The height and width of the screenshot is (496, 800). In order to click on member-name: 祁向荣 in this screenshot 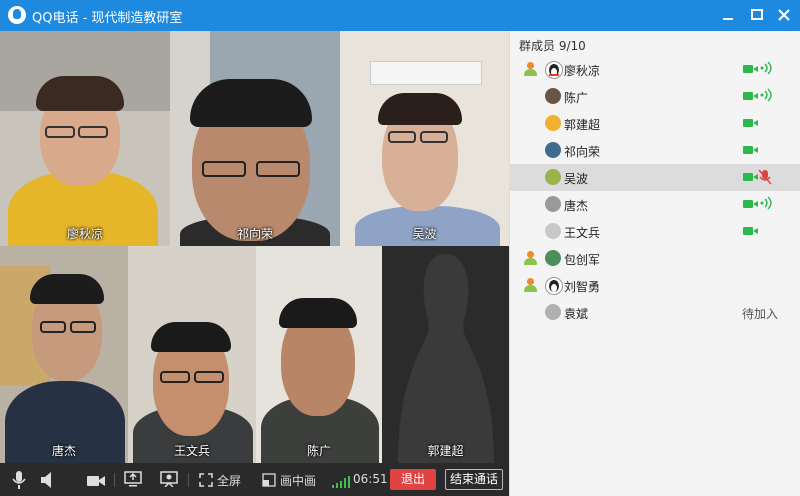, I will do `click(582, 152)`.